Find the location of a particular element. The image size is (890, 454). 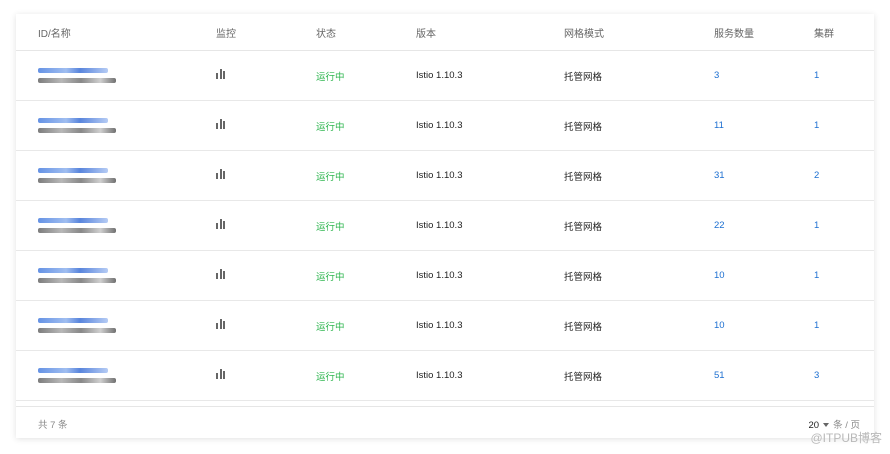

header-version: 版本 is located at coordinates (490, 32).